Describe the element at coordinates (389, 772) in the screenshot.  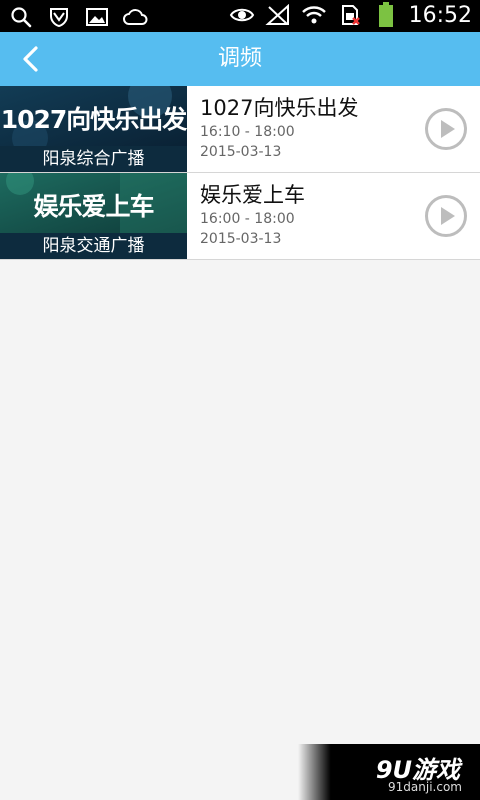
I see `watermark: 9U游戏 91danji.com` at that location.